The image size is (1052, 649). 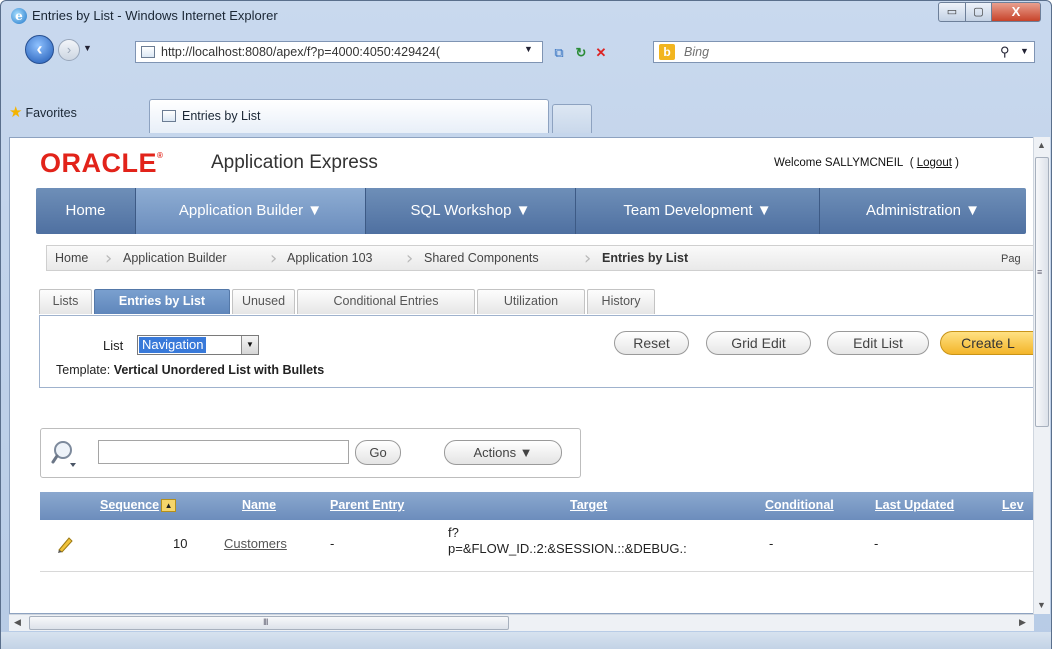 I want to click on compatibility-view-icon: ⧉, so click(x=559, y=53).